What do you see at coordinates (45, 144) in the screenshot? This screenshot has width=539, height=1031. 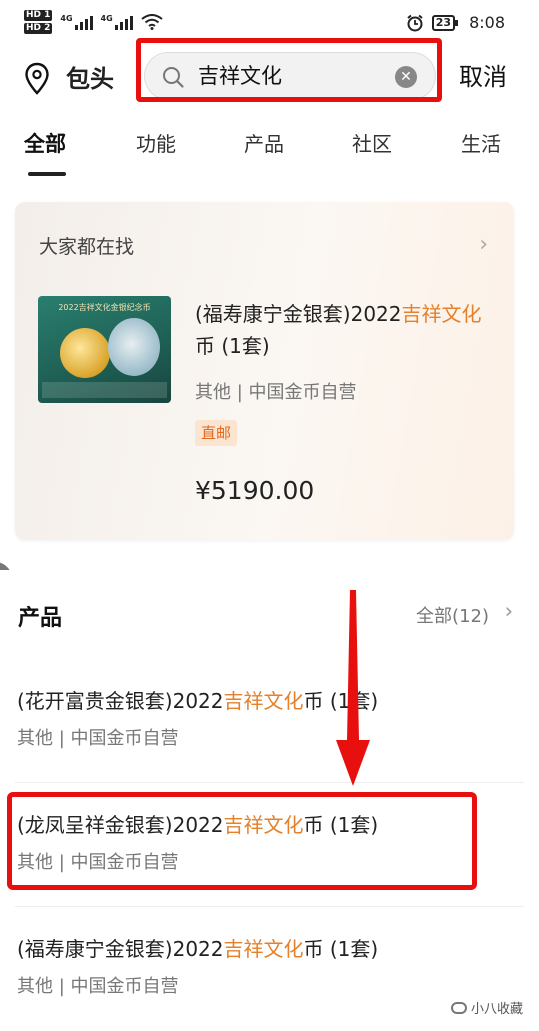 I see `tab-all: 全部` at bounding box center [45, 144].